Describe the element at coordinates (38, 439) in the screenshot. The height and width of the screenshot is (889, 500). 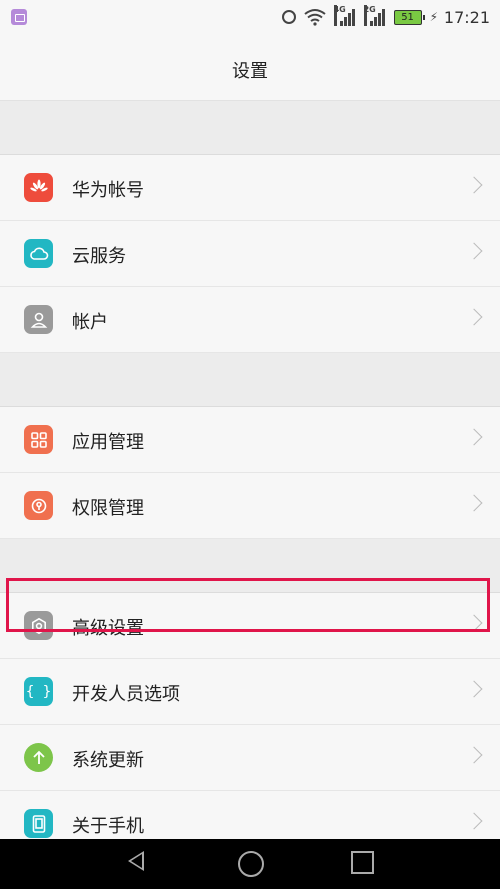
I see `grid-icon` at that location.